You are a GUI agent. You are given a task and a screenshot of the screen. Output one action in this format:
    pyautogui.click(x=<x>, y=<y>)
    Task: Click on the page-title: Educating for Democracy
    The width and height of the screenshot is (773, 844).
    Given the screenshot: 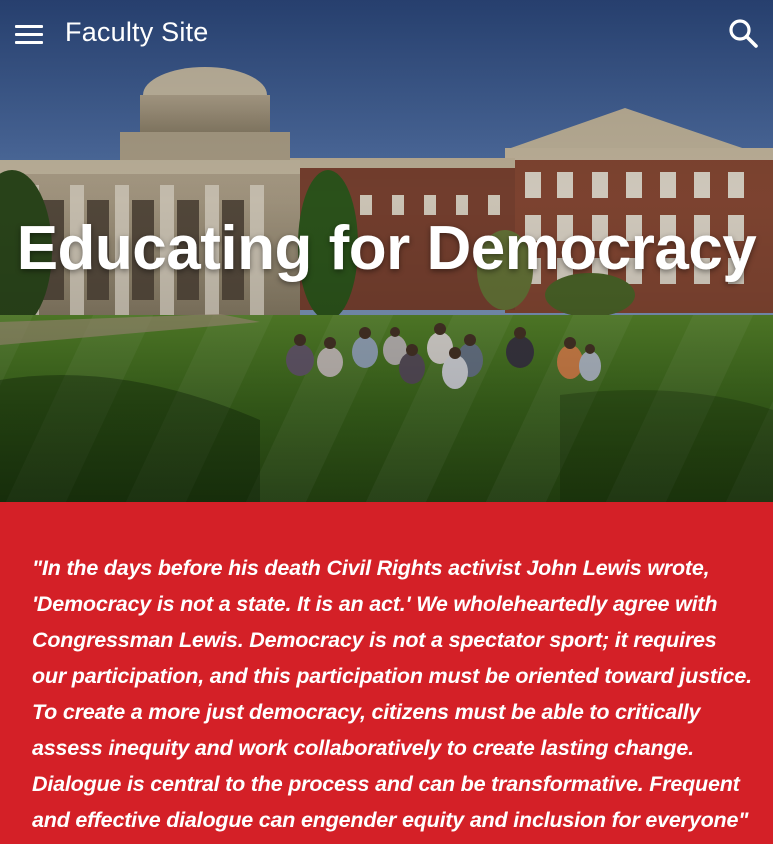 What is the action you would take?
    pyautogui.click(x=386, y=248)
    